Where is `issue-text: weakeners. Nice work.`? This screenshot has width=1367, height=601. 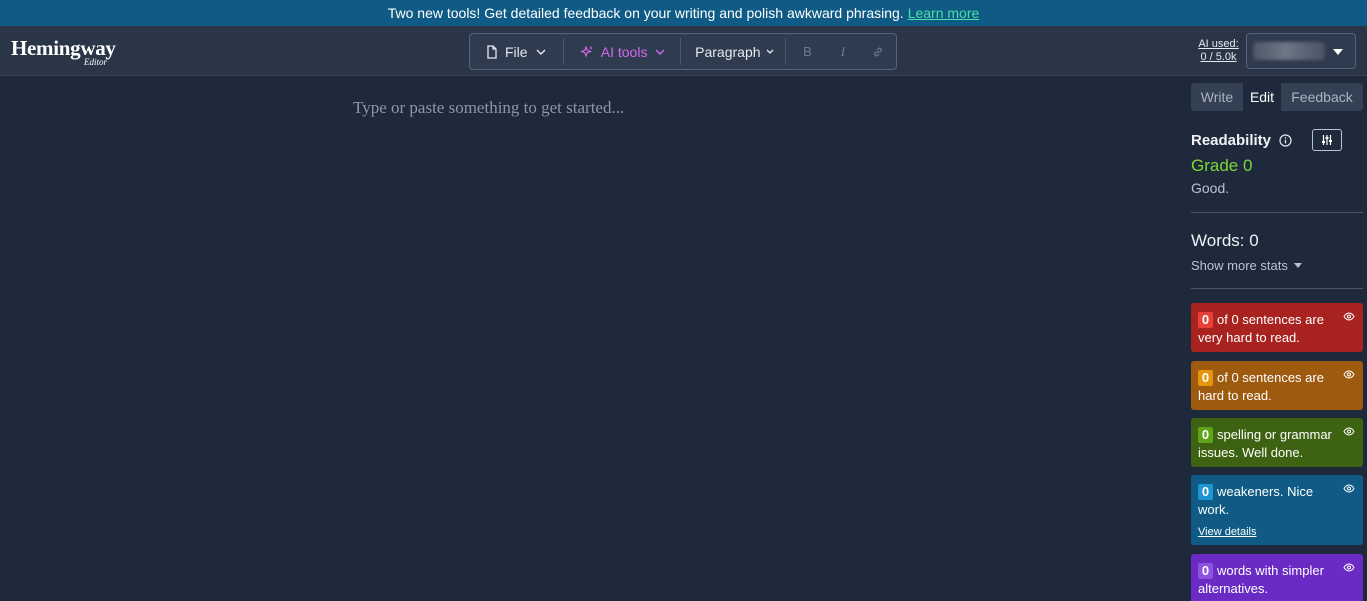
issue-text: weakeners. Nice work. is located at coordinates (1256, 500).